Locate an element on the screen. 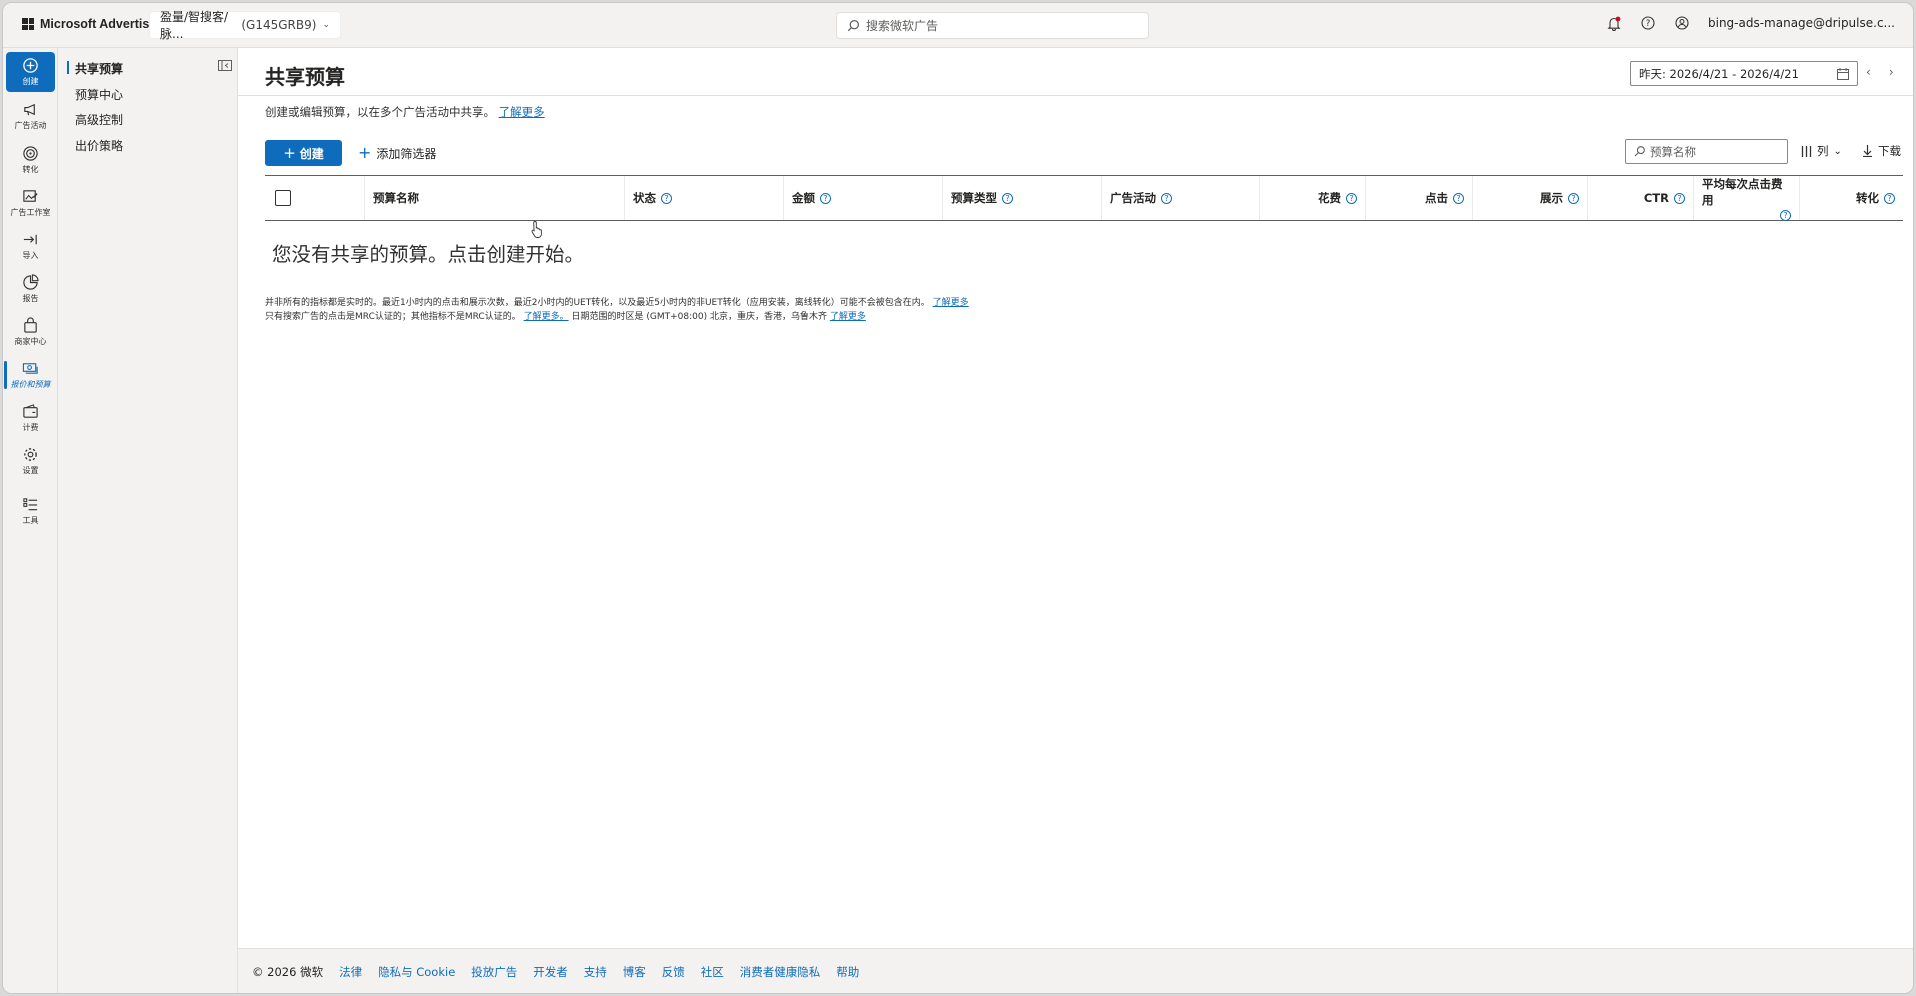  column-header-clicks: 点击 ? is located at coordinates (1419, 198).